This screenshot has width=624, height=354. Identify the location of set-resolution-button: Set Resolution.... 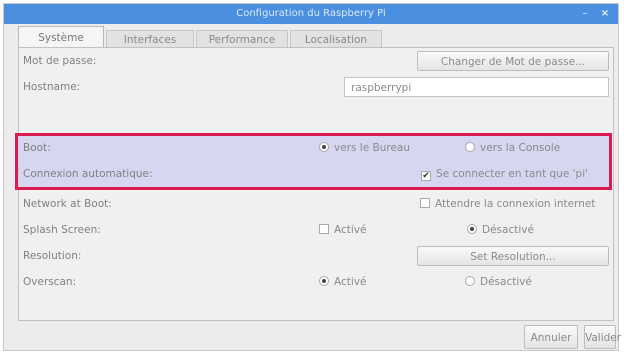
(513, 256).